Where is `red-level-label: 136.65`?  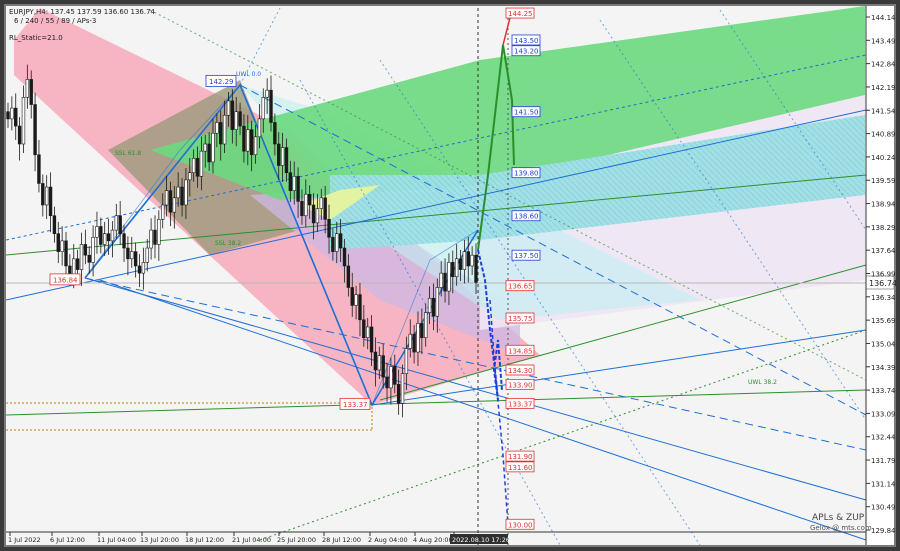 red-level-label: 136.65 is located at coordinates (520, 287).